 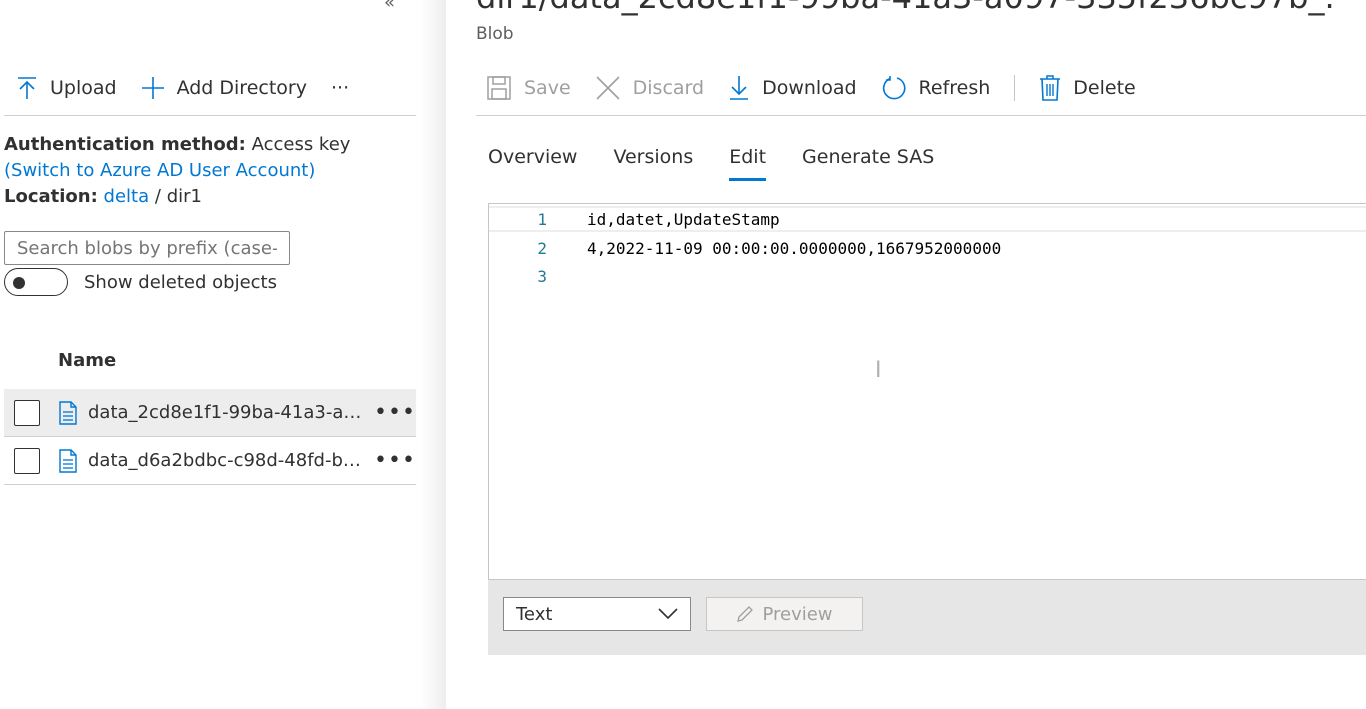 I want to click on plus-icon, so click(x=153, y=88).